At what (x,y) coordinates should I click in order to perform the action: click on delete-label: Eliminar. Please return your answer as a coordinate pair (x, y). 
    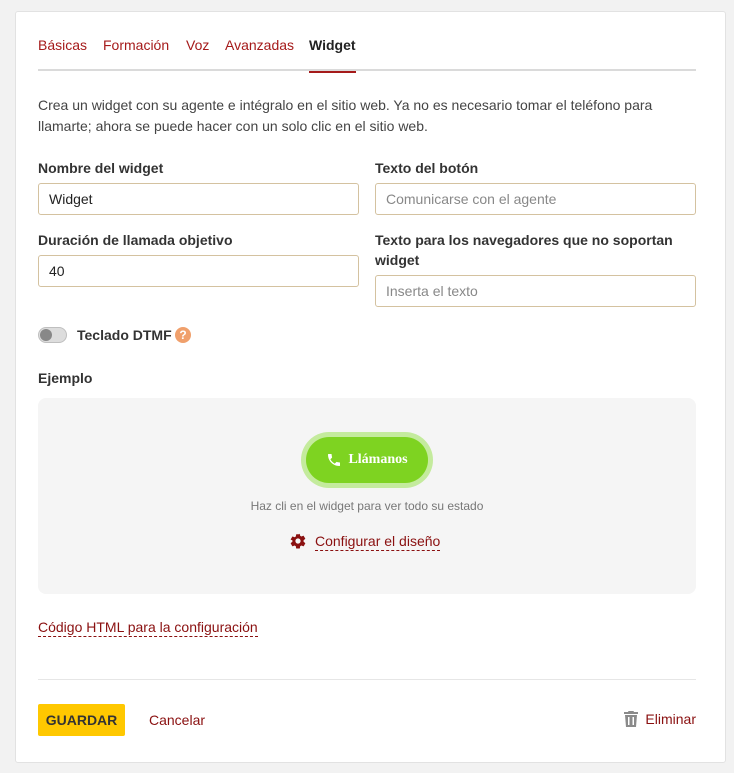
    Looking at the image, I should click on (670, 719).